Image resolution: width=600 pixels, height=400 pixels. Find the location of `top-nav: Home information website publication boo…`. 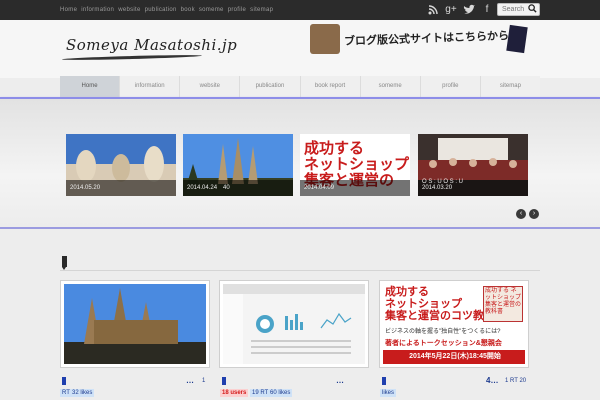

top-nav: Home information website publication boo… is located at coordinates (166, 10).